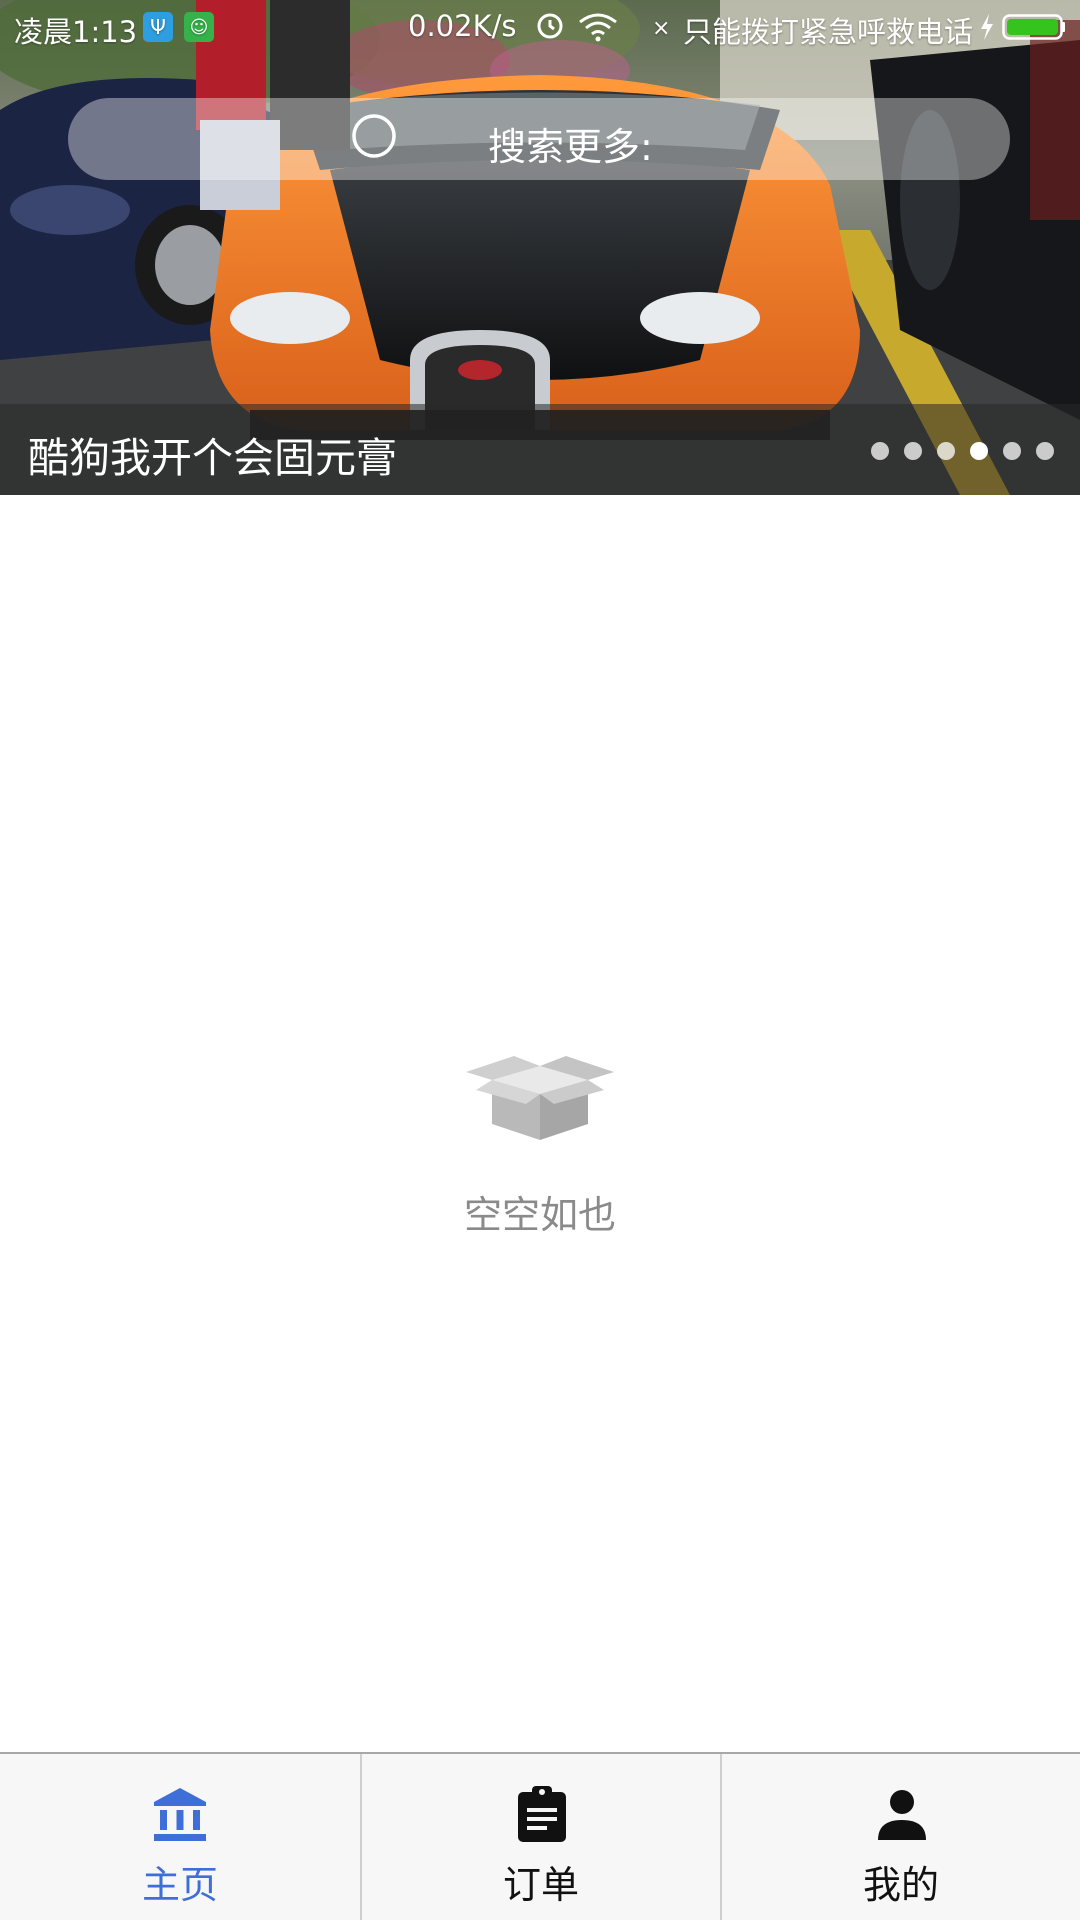 The image size is (1080, 1920). What do you see at coordinates (462, 26) in the screenshot?
I see `network-speed: 0.02K/s` at bounding box center [462, 26].